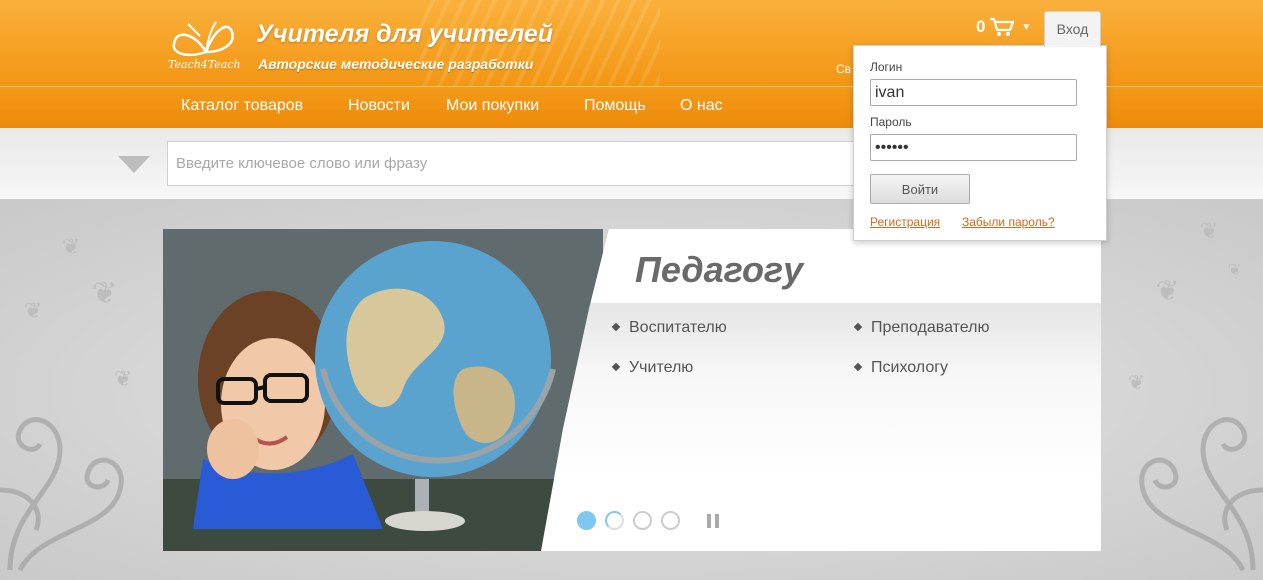  What do you see at coordinates (973, 147) in the screenshot?
I see `password-field` at bounding box center [973, 147].